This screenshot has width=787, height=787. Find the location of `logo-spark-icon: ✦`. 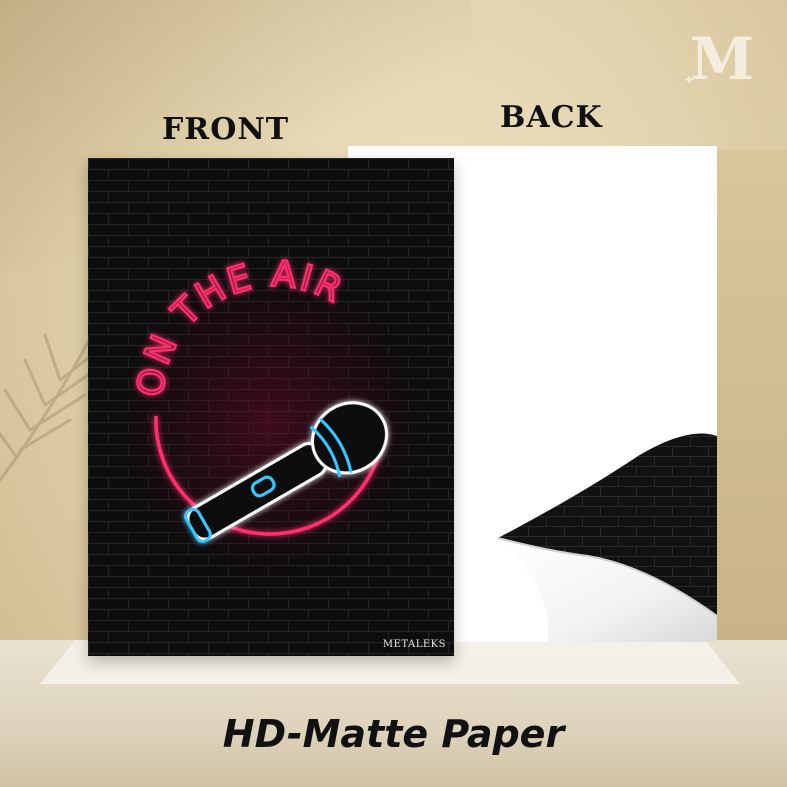

logo-spark-icon: ✦ is located at coordinates (689, 80).